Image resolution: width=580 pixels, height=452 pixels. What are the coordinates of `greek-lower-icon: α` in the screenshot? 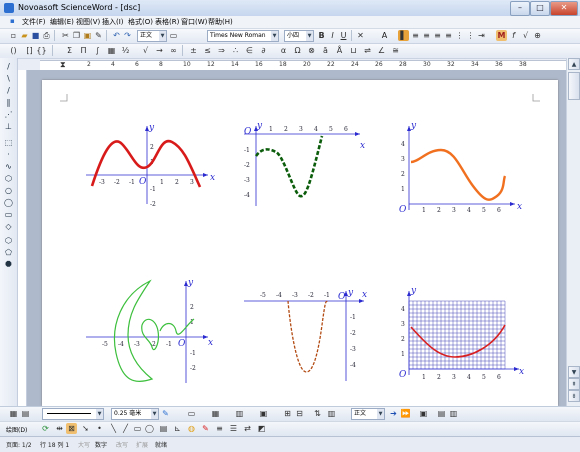 It's located at (283, 50).